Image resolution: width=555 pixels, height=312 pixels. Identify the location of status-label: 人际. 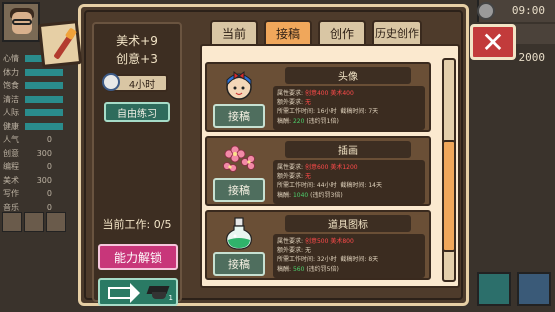
(11, 113).